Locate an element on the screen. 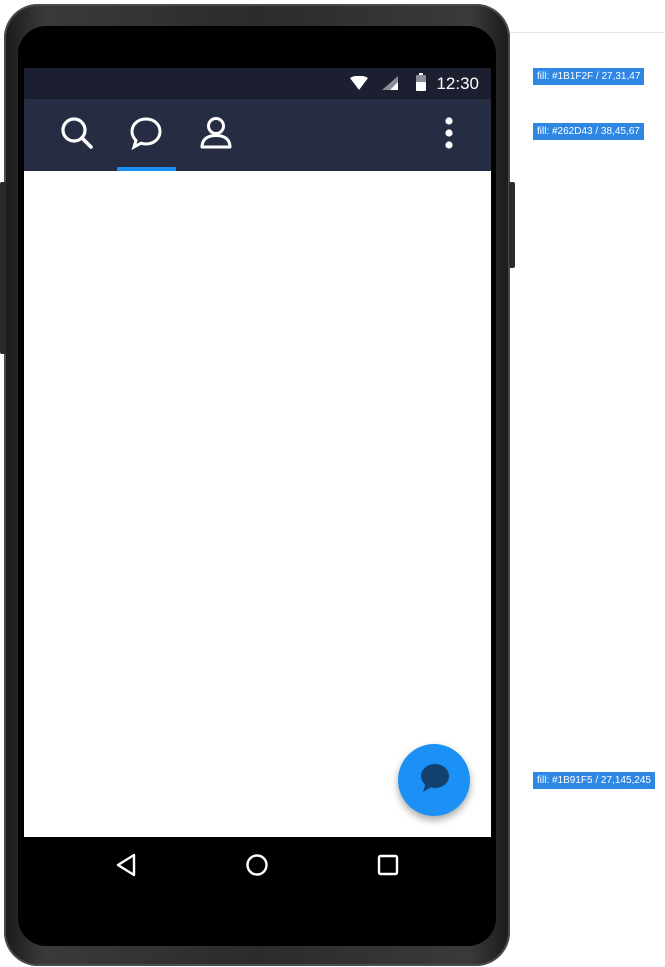 This screenshot has width=665, height=967. volume-button is located at coordinates (3, 268).